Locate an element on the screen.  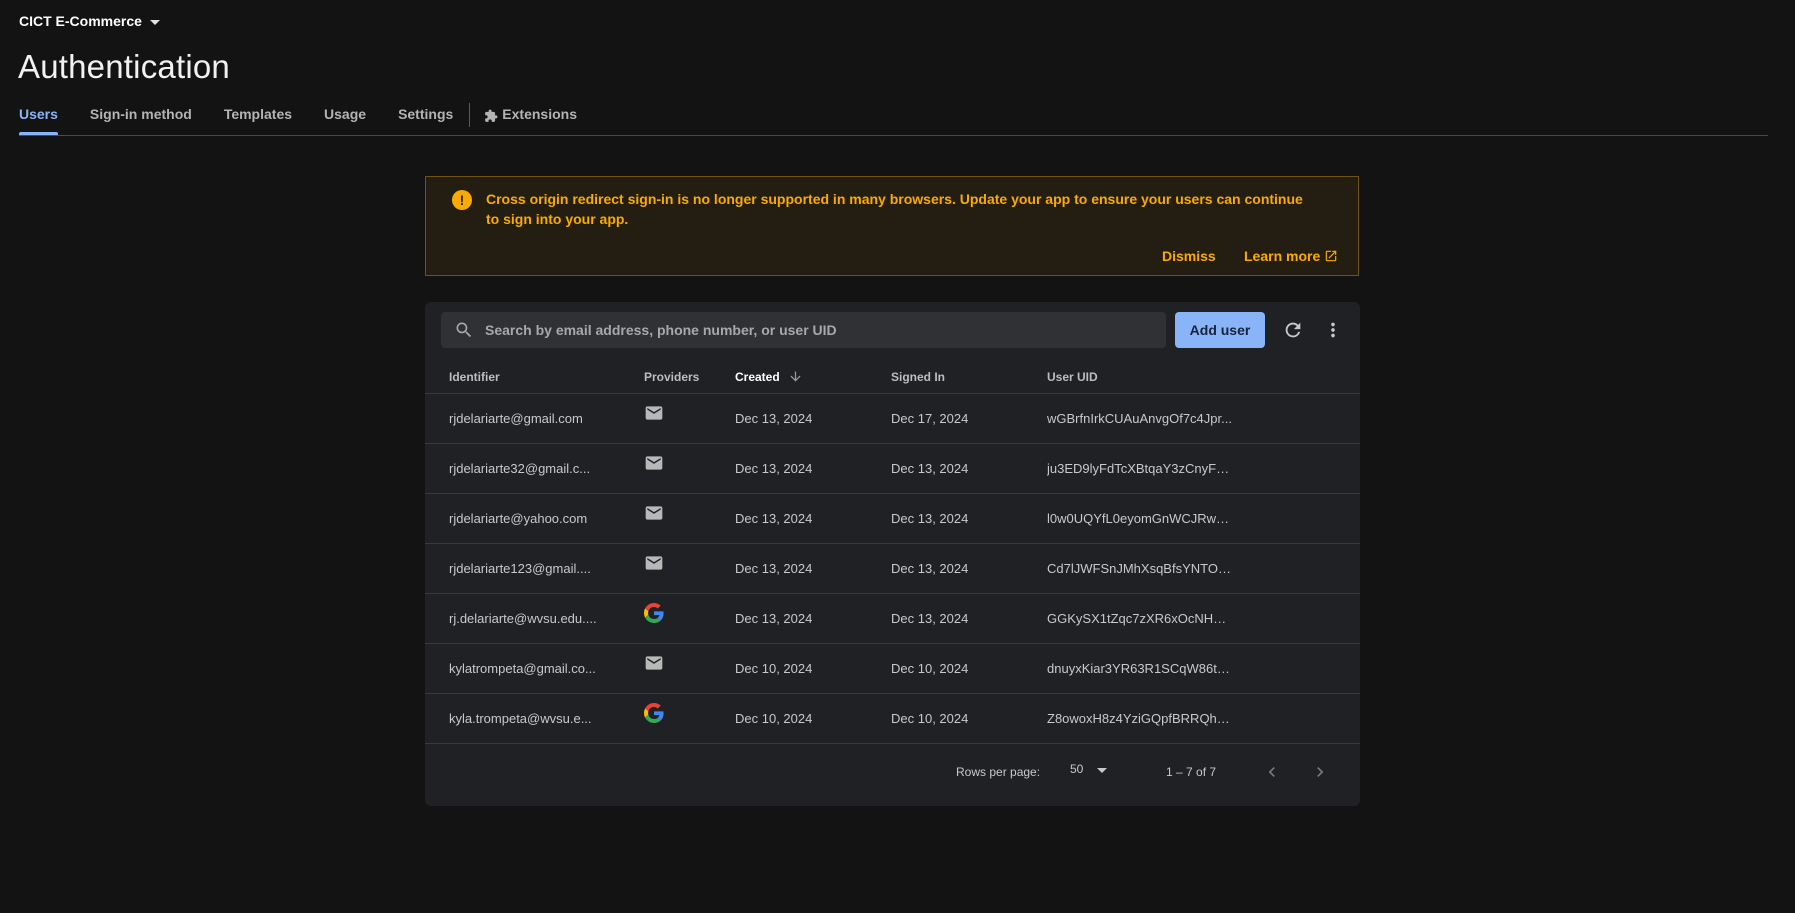
rows-per-page-label: Rows per page: is located at coordinates (998, 772).